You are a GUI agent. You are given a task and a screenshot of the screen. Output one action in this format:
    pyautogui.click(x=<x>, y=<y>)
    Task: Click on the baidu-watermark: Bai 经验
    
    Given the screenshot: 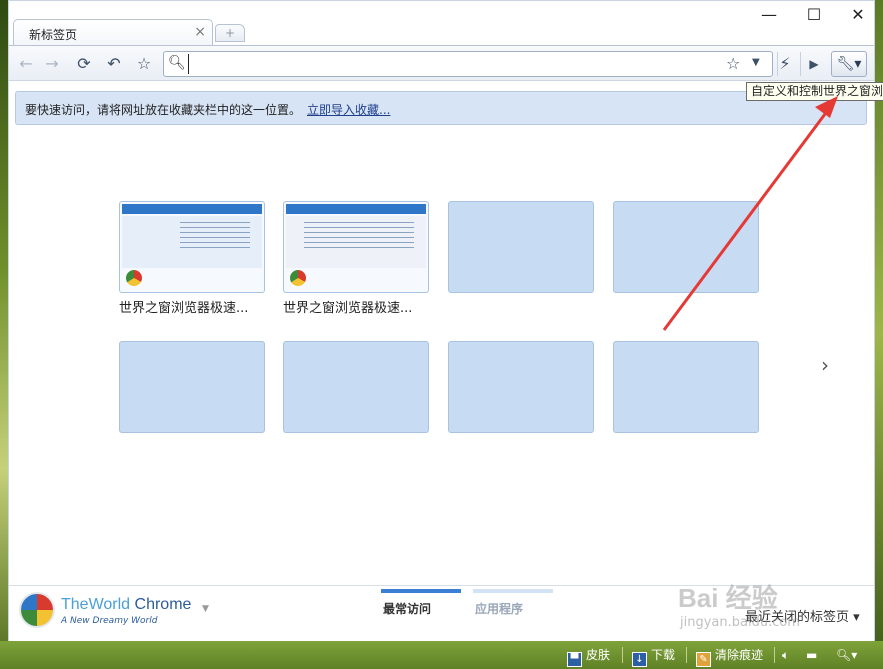 What is the action you would take?
    pyautogui.click(x=728, y=598)
    